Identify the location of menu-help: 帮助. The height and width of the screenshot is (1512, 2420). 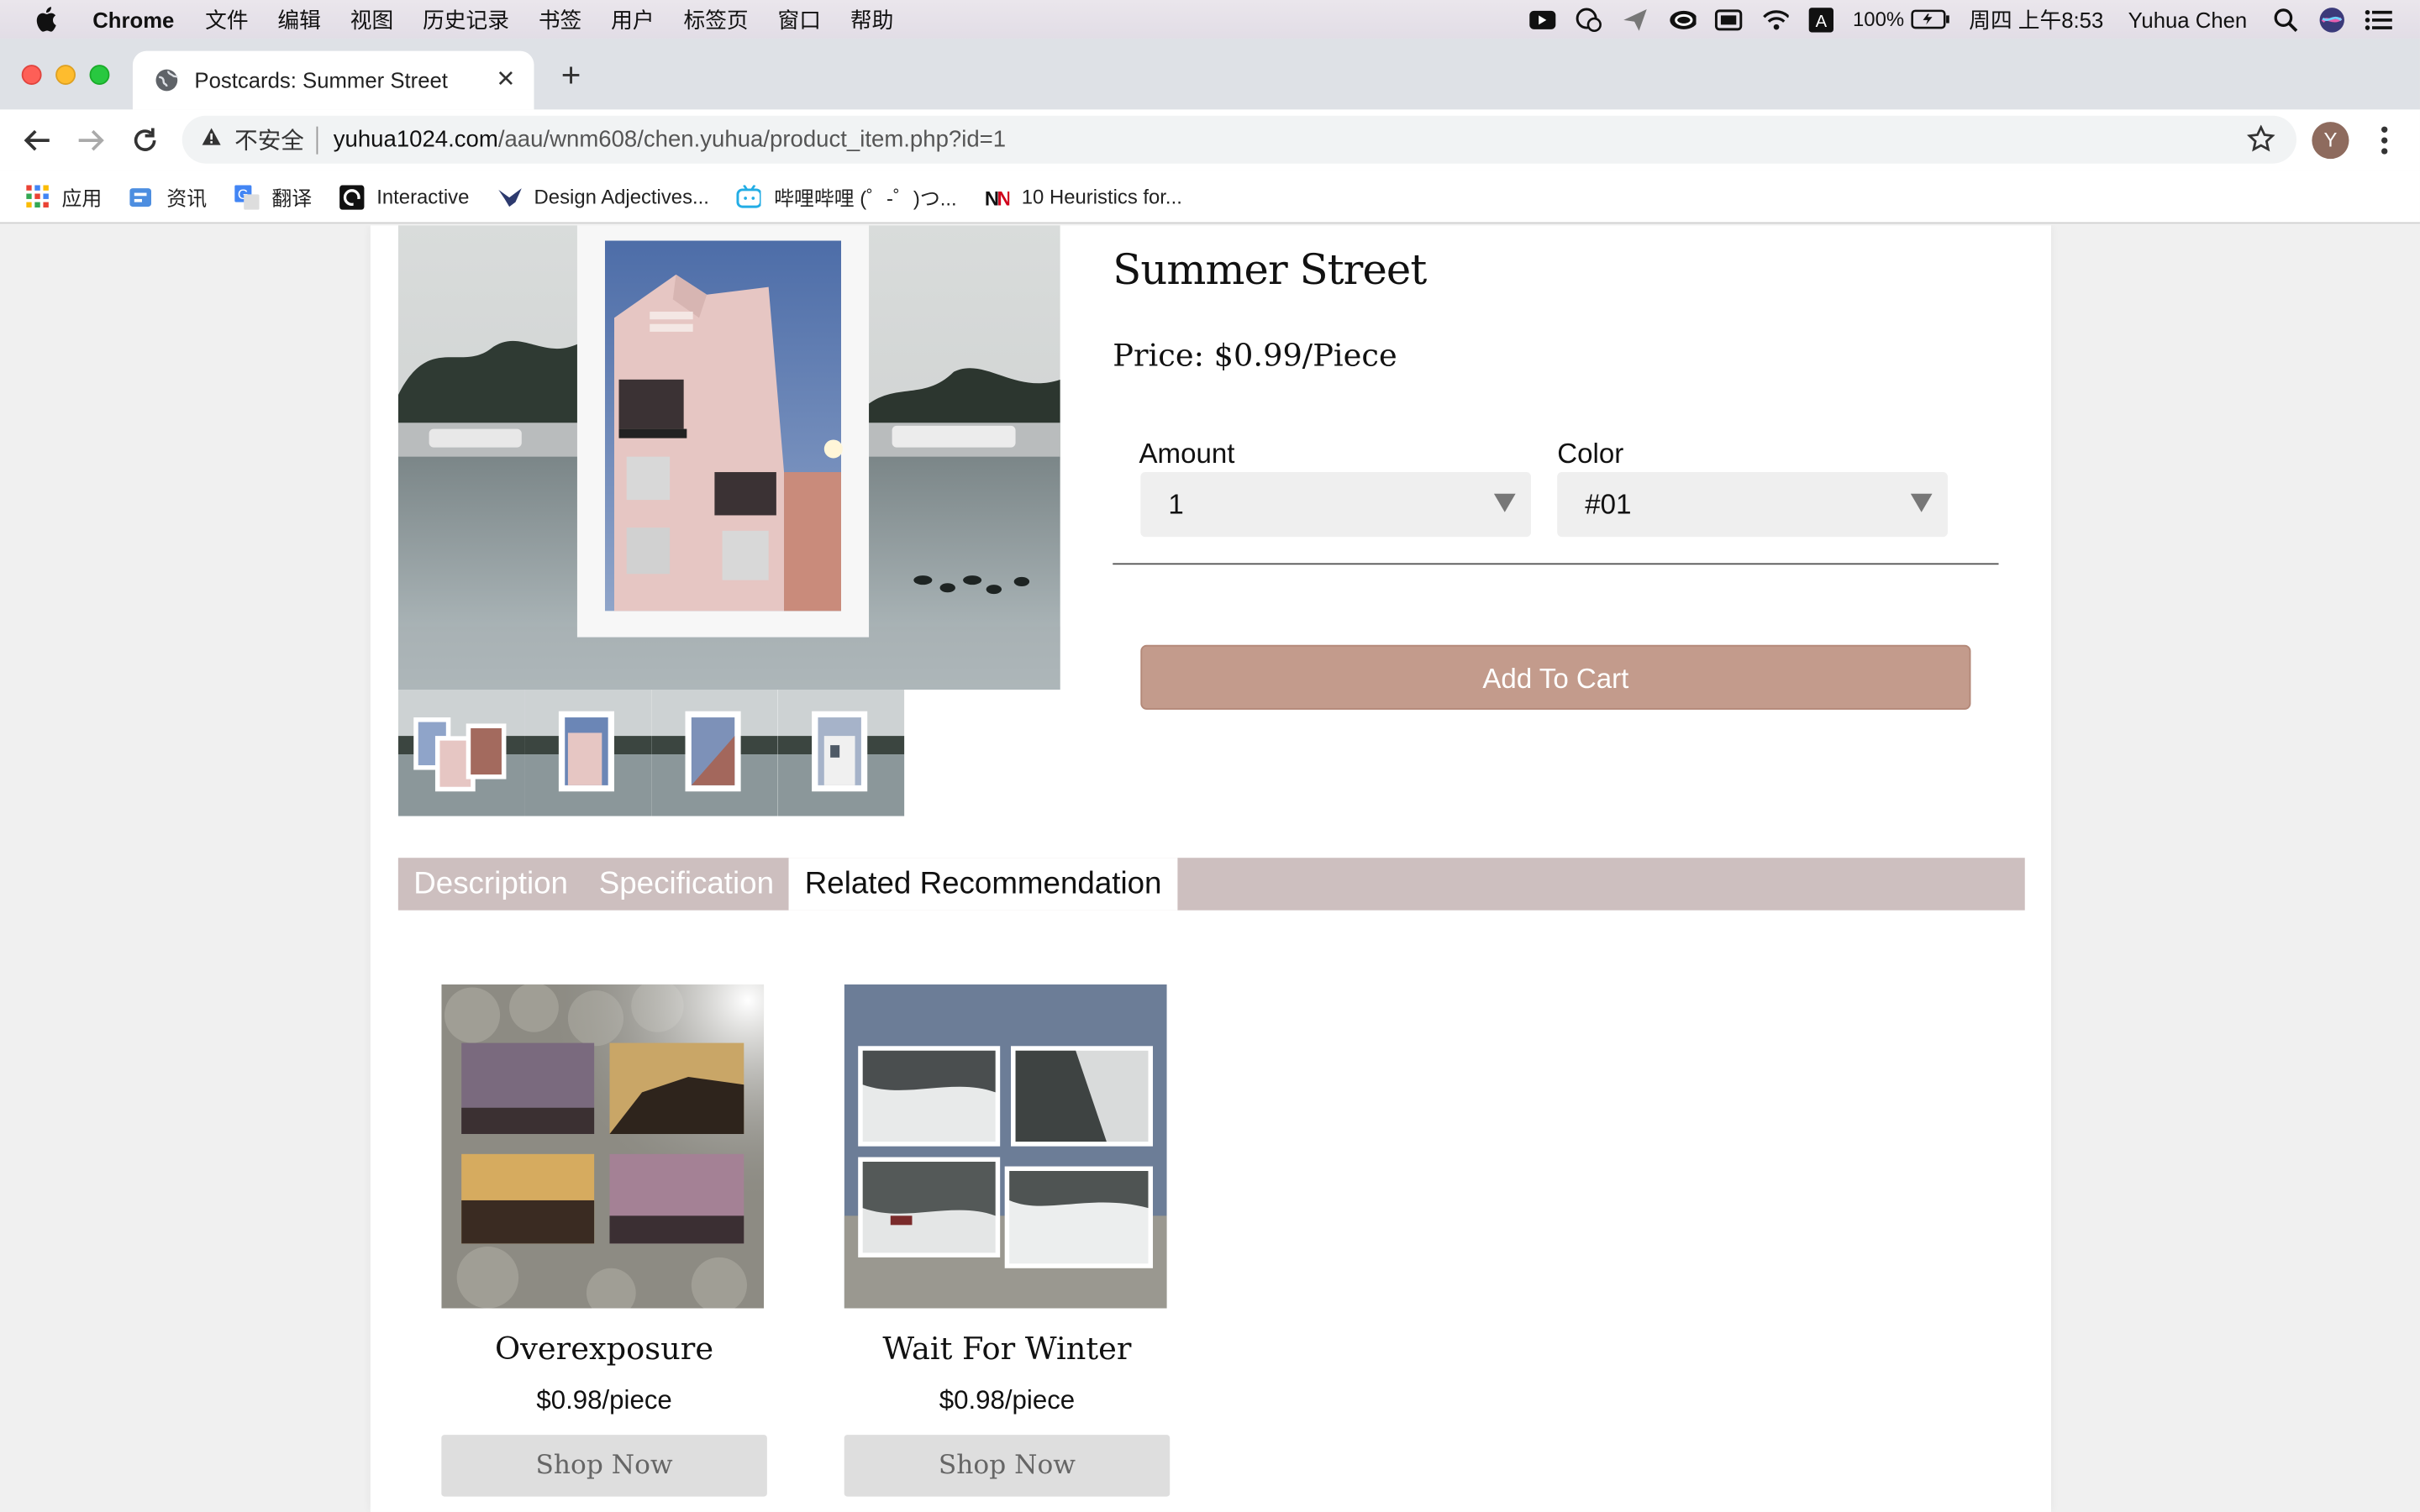
(871, 19).